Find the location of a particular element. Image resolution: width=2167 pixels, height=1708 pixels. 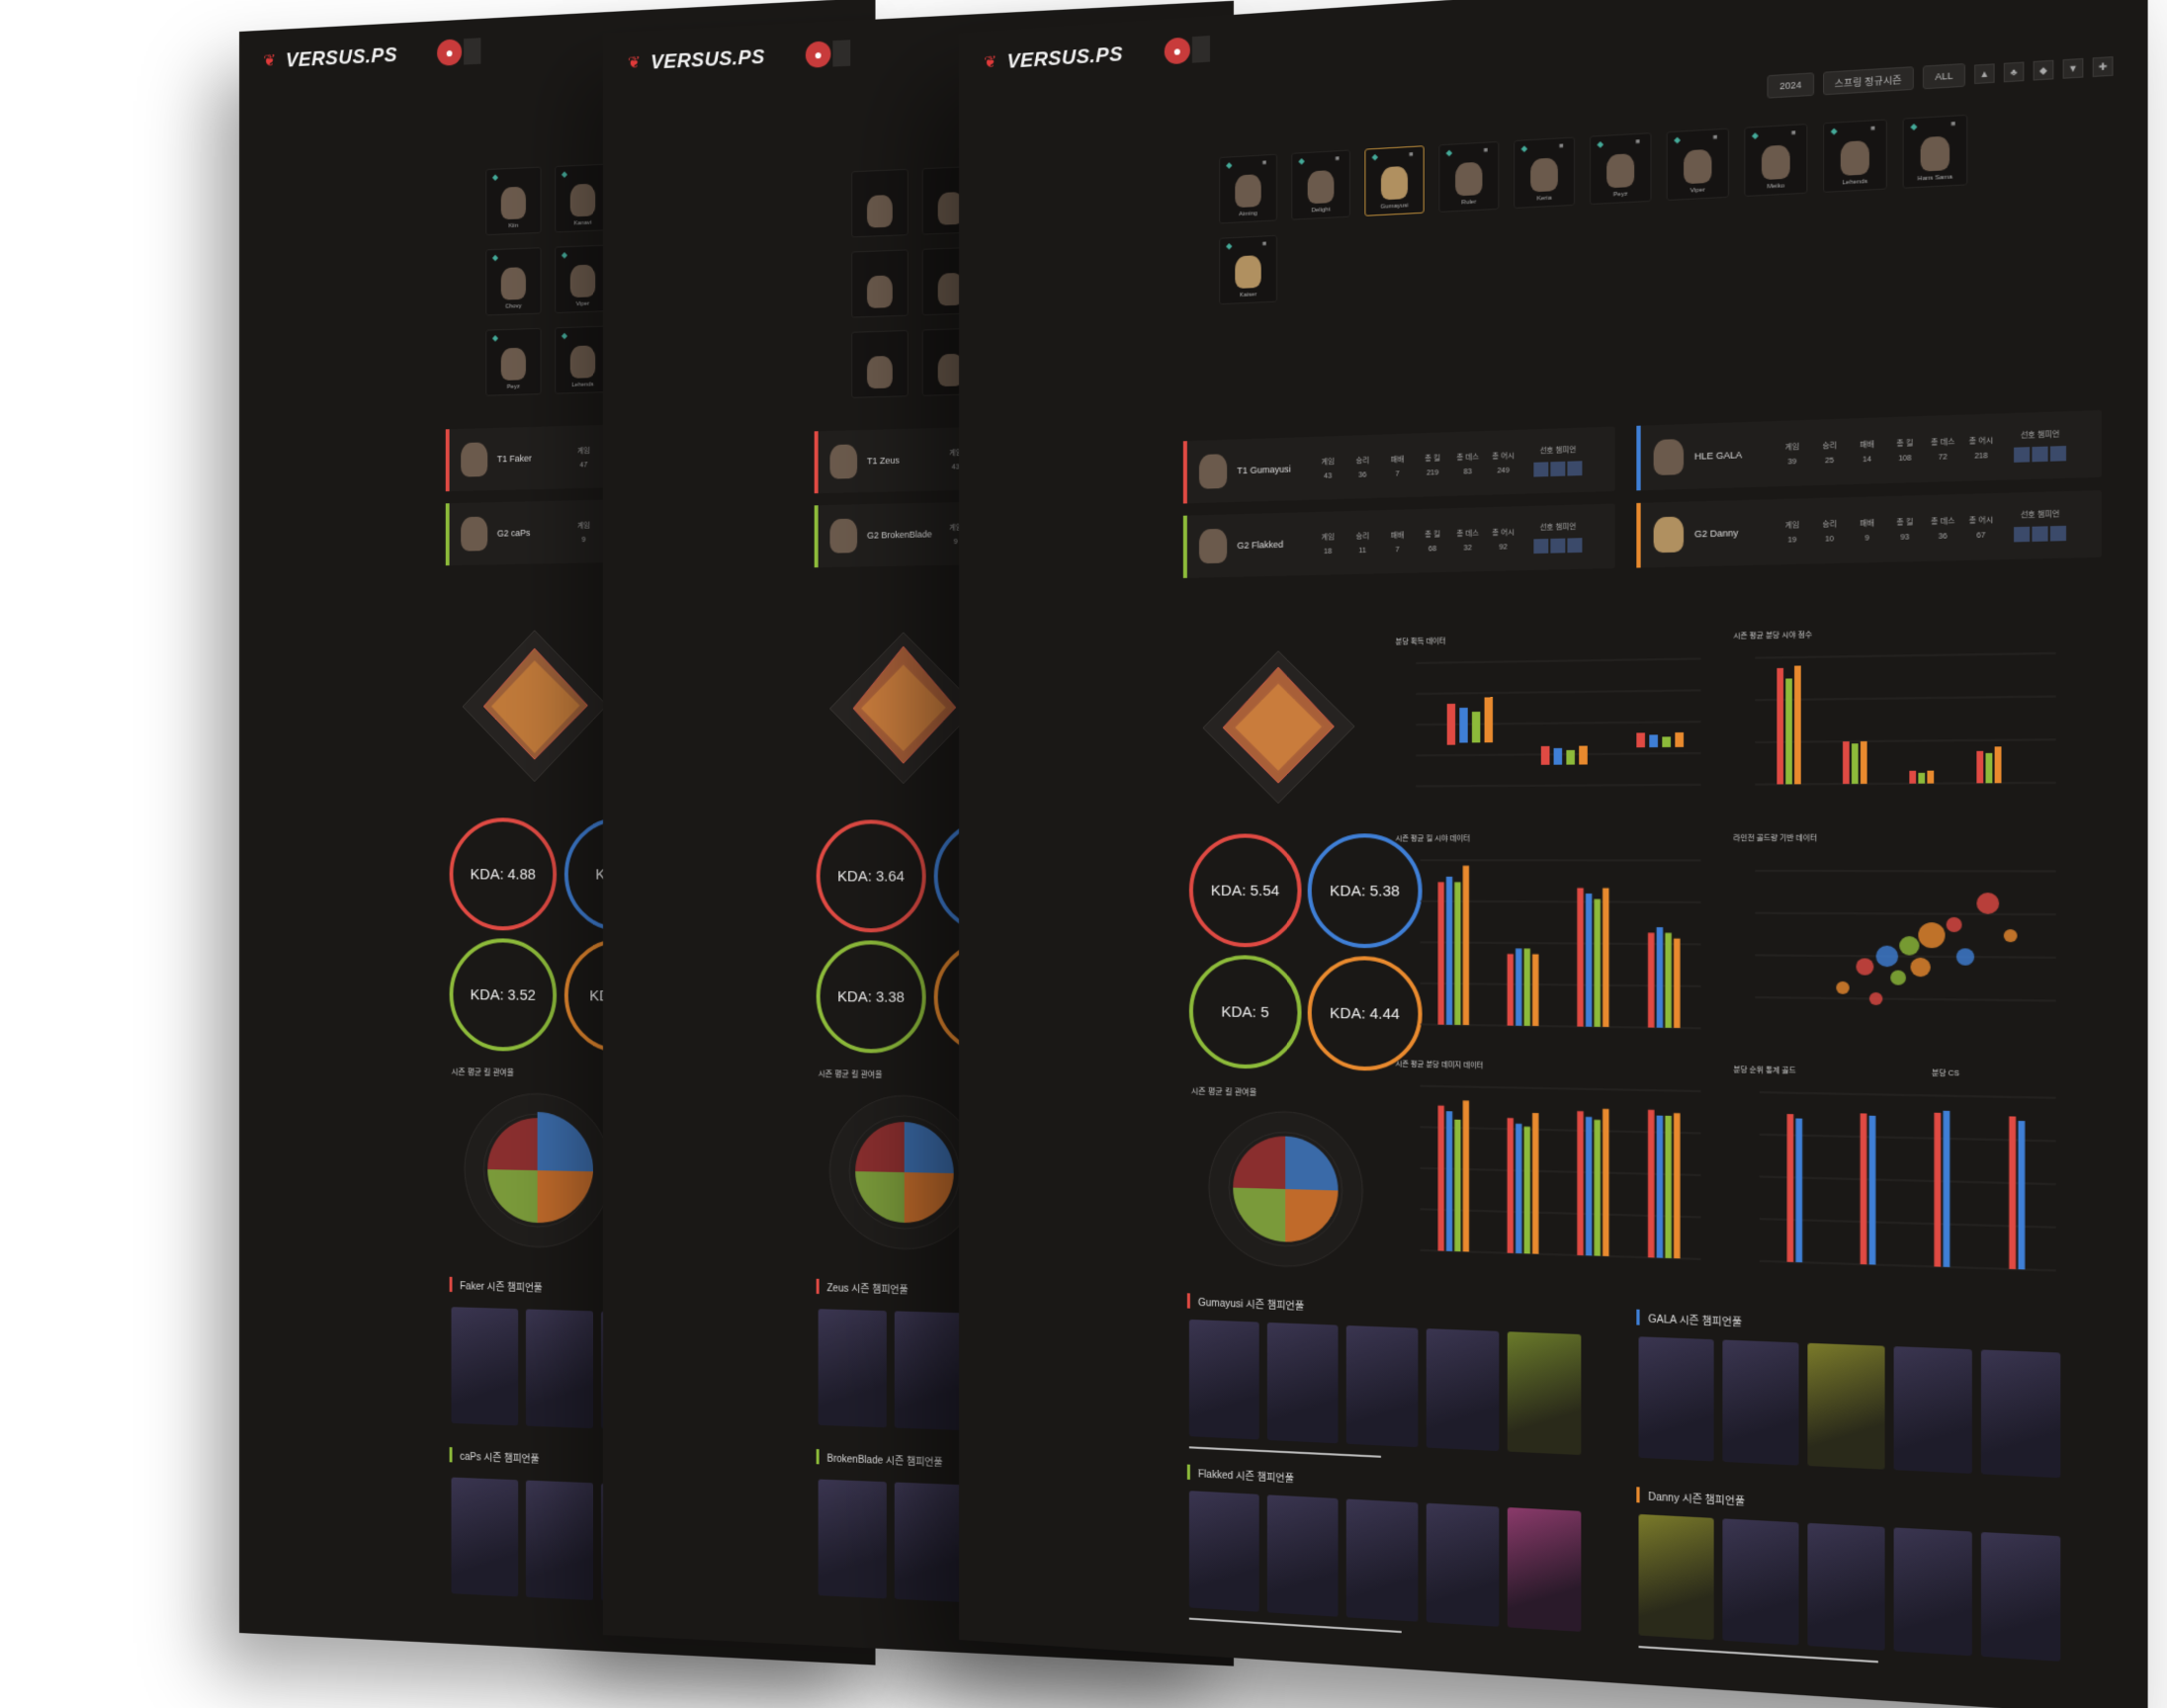

stat-label: 게임 is located at coordinates (1792, 448).